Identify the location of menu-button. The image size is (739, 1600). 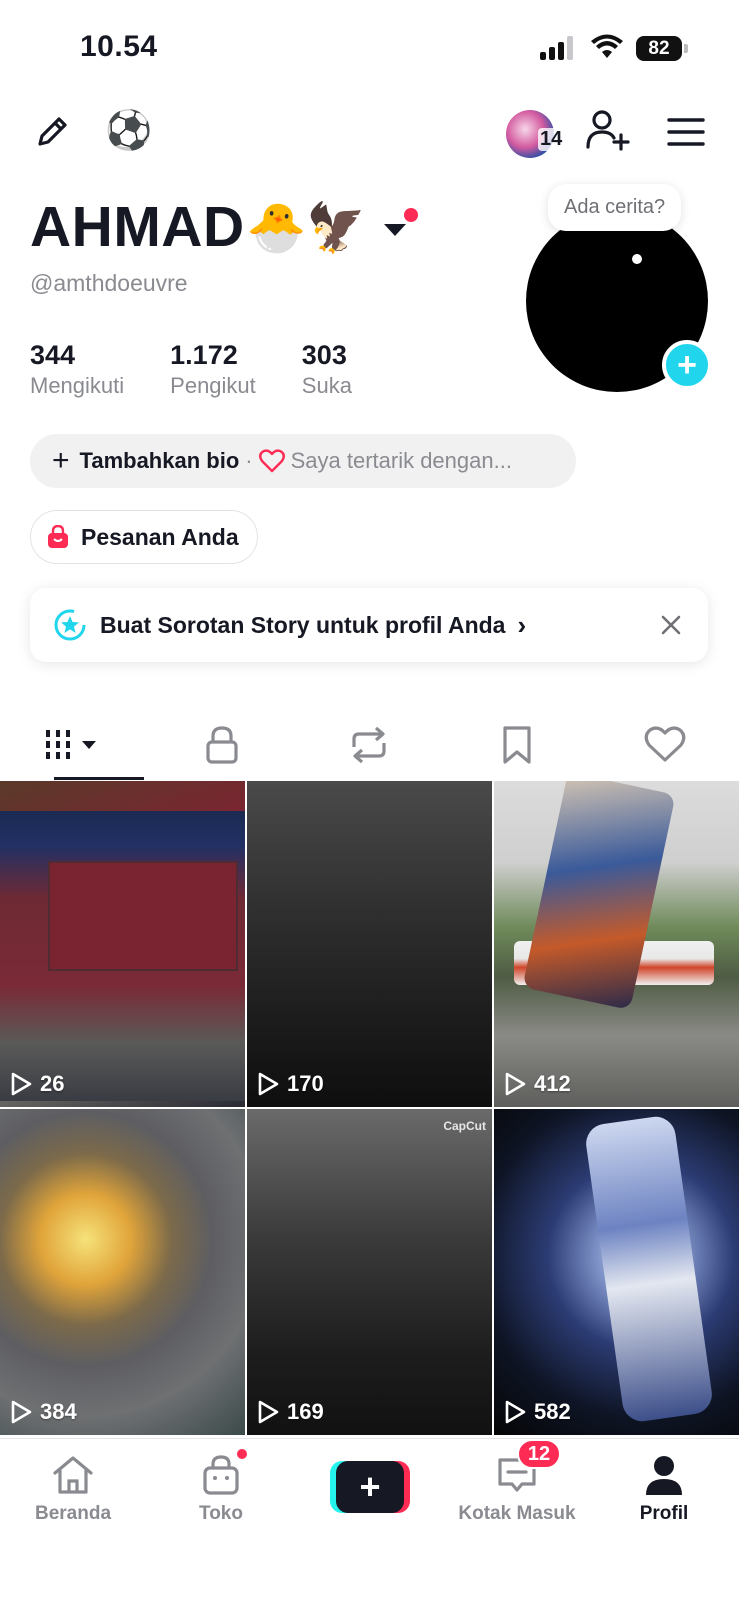
(686, 132).